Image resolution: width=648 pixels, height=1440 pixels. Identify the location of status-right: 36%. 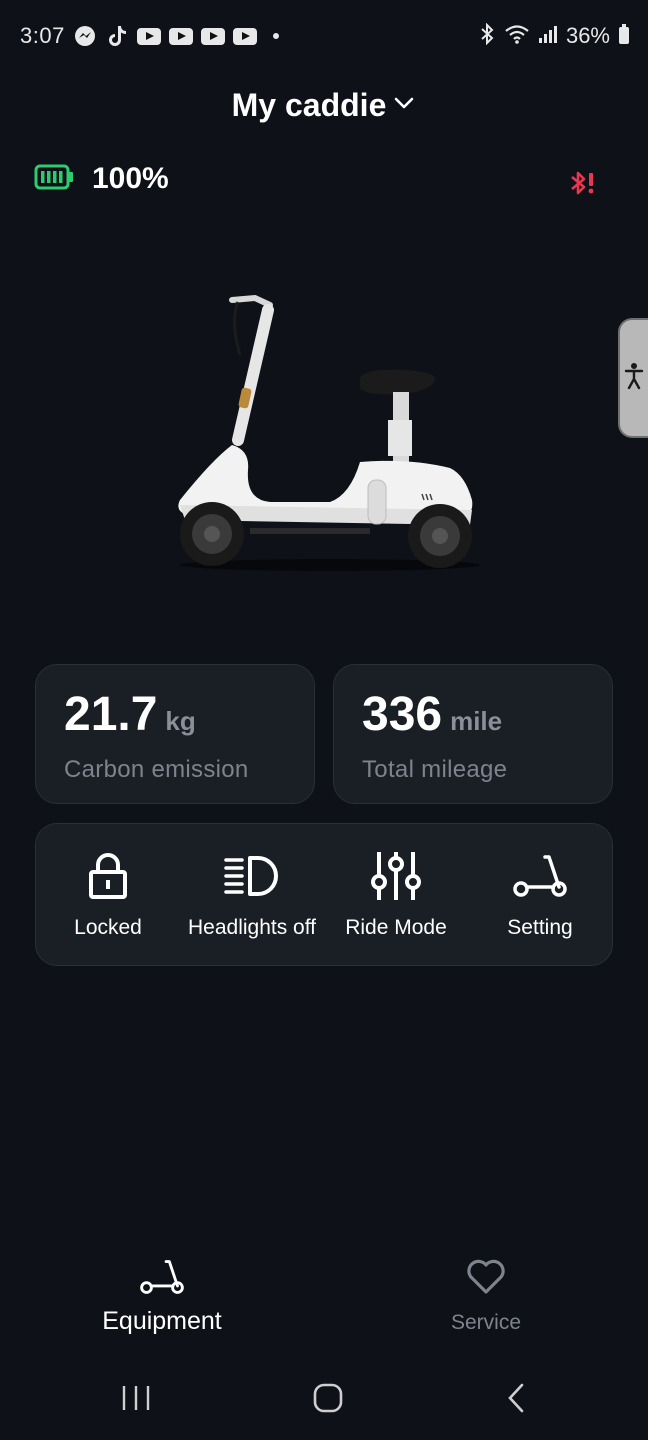
(554, 36).